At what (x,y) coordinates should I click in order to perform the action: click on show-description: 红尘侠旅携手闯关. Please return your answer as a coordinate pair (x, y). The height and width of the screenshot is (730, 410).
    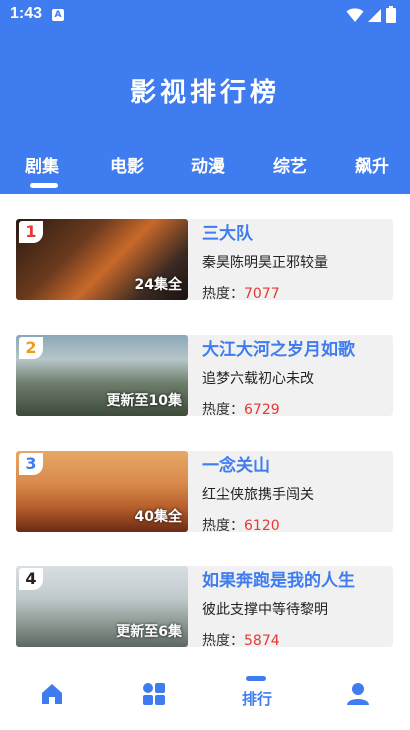
    Looking at the image, I should click on (258, 495).